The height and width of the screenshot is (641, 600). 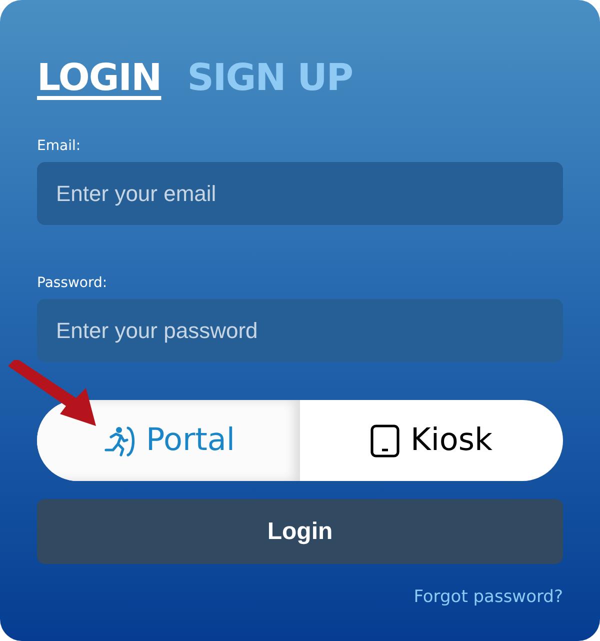 I want to click on forgot-password-link: Forgot password?, so click(x=488, y=597).